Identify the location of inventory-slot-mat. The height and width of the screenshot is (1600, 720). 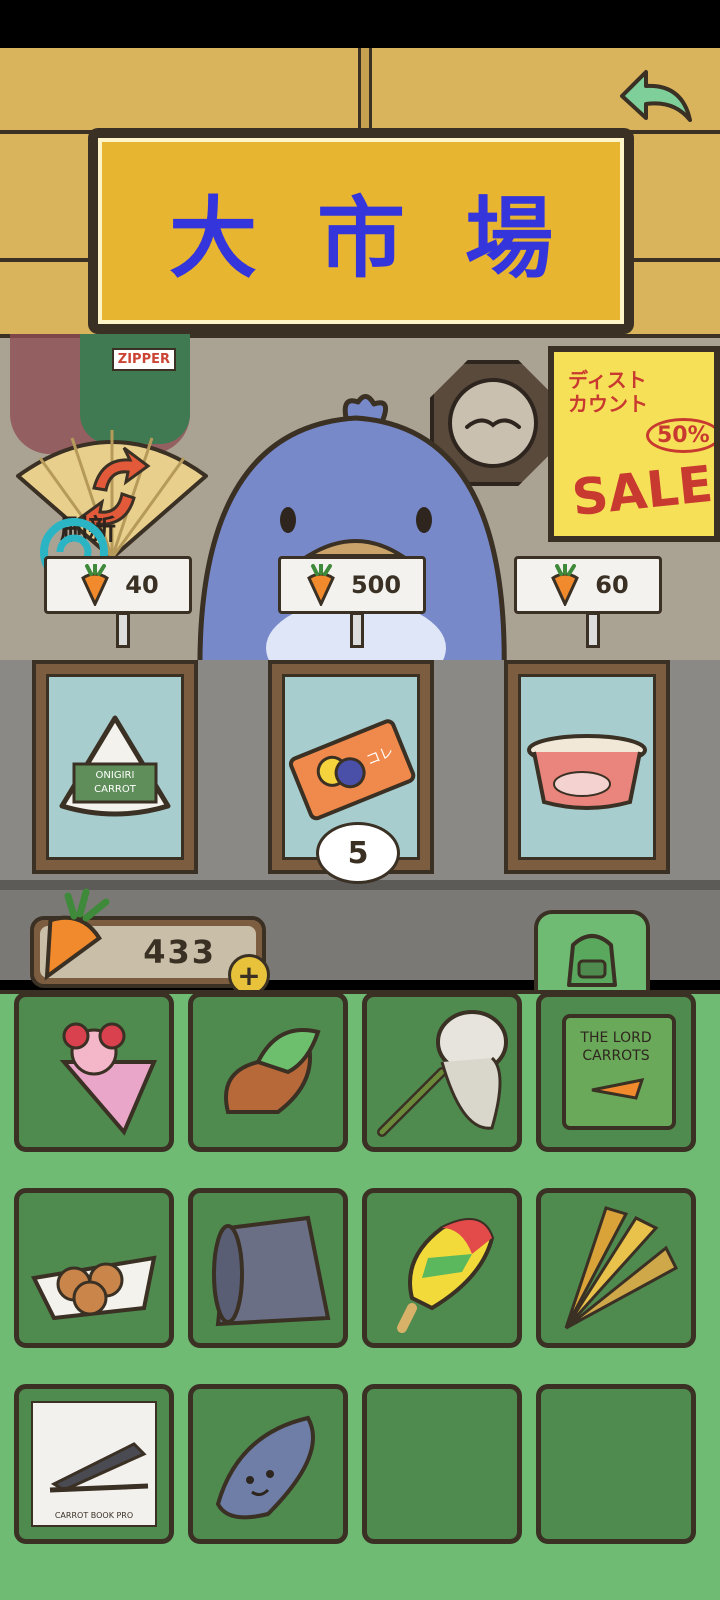
(268, 1268).